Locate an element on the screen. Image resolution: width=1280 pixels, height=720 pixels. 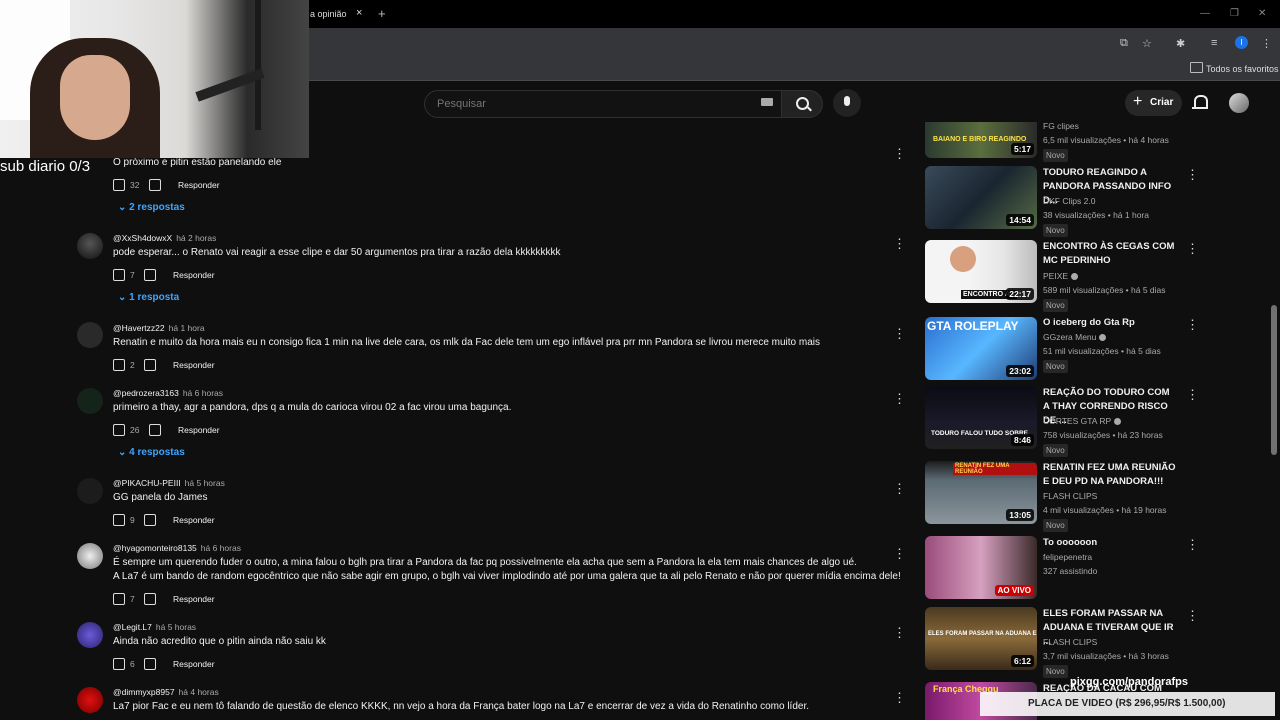
notifications-bell-icon is located at coordinates (1200, 102).